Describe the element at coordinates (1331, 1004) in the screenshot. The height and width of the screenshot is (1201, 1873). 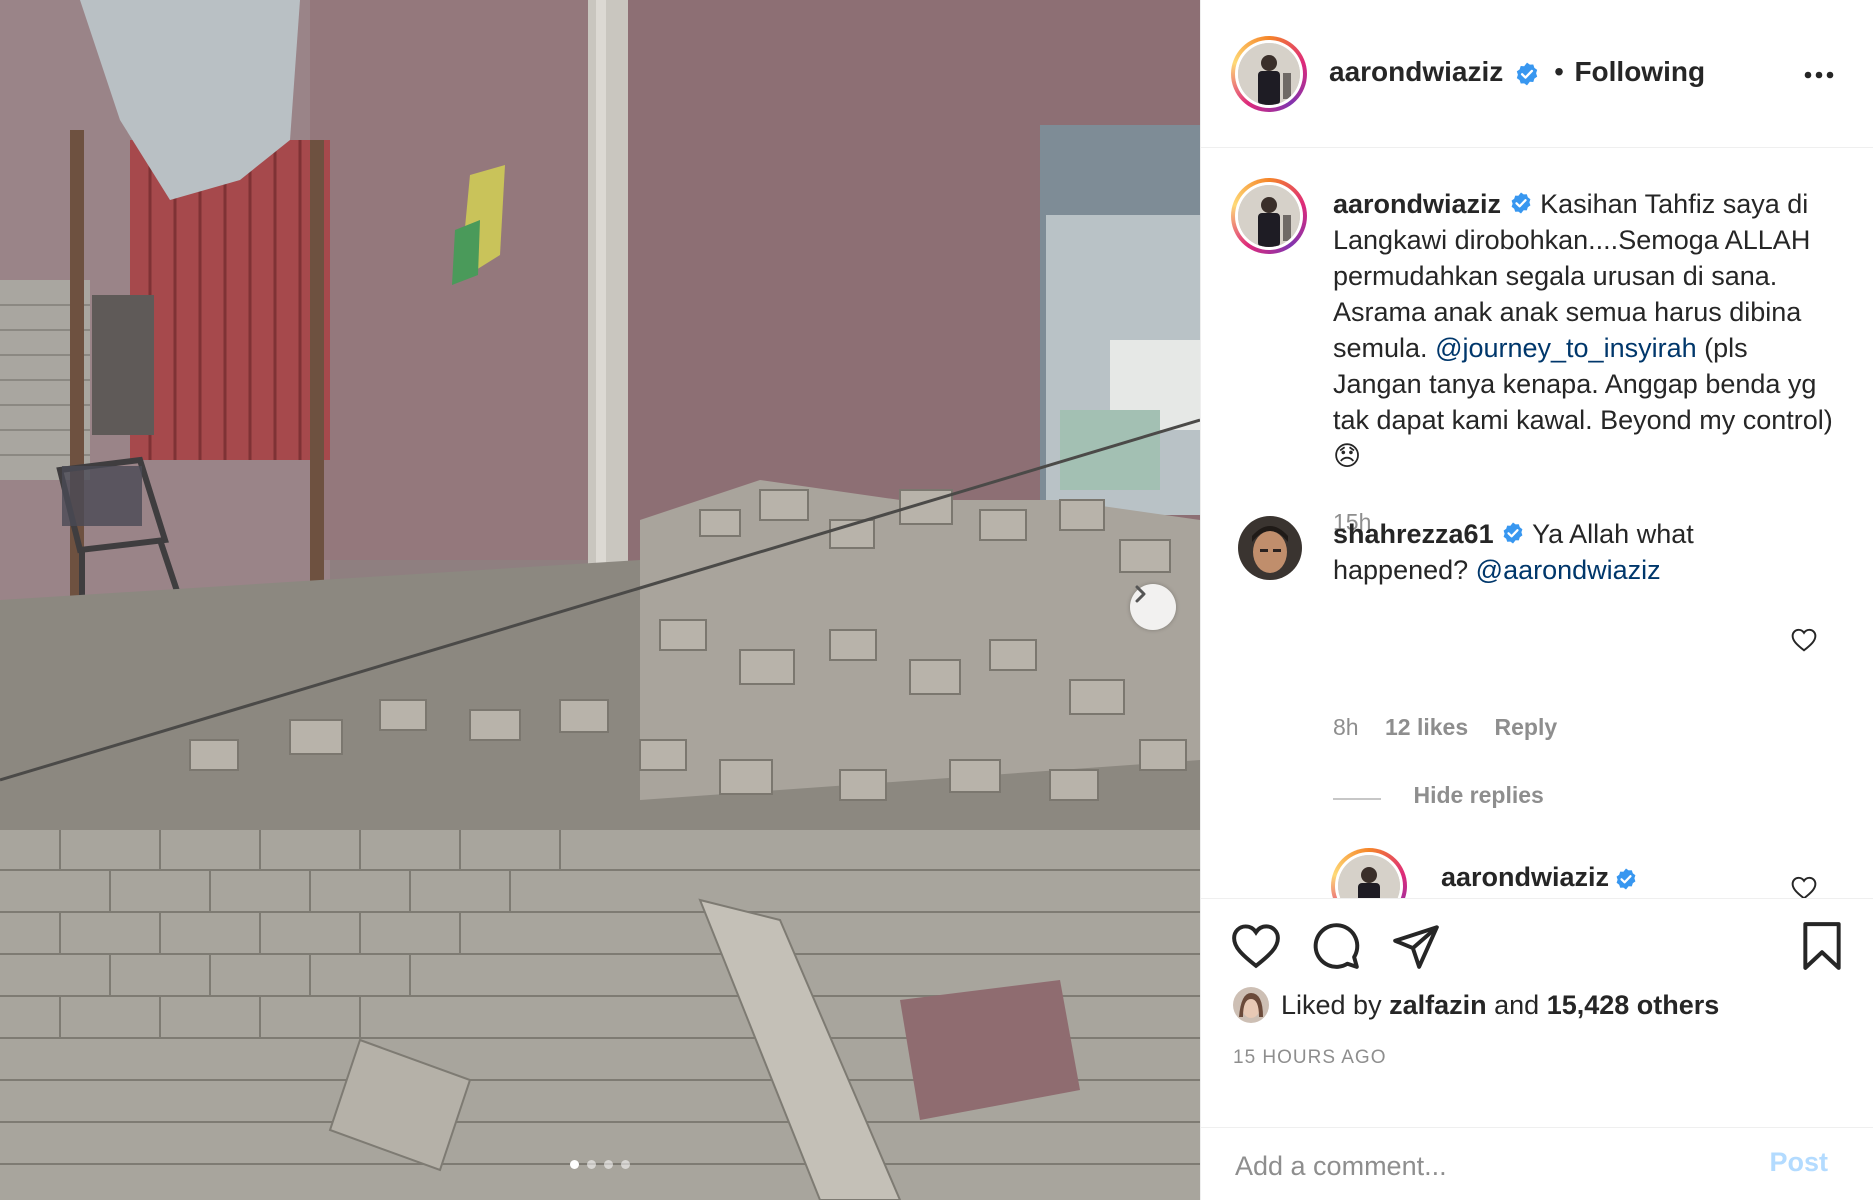
I see `liked-by-prefix: Liked by` at that location.